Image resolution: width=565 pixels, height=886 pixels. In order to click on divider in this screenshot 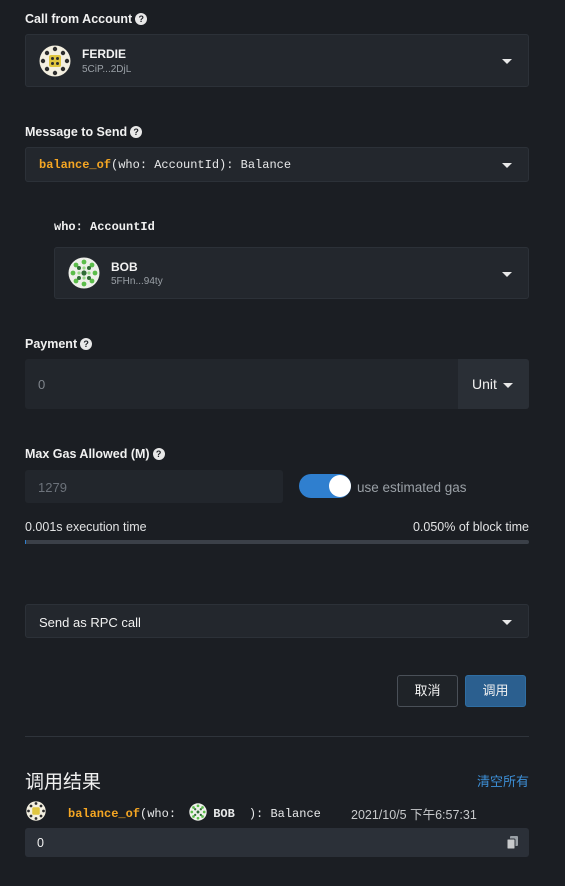, I will do `click(277, 736)`.